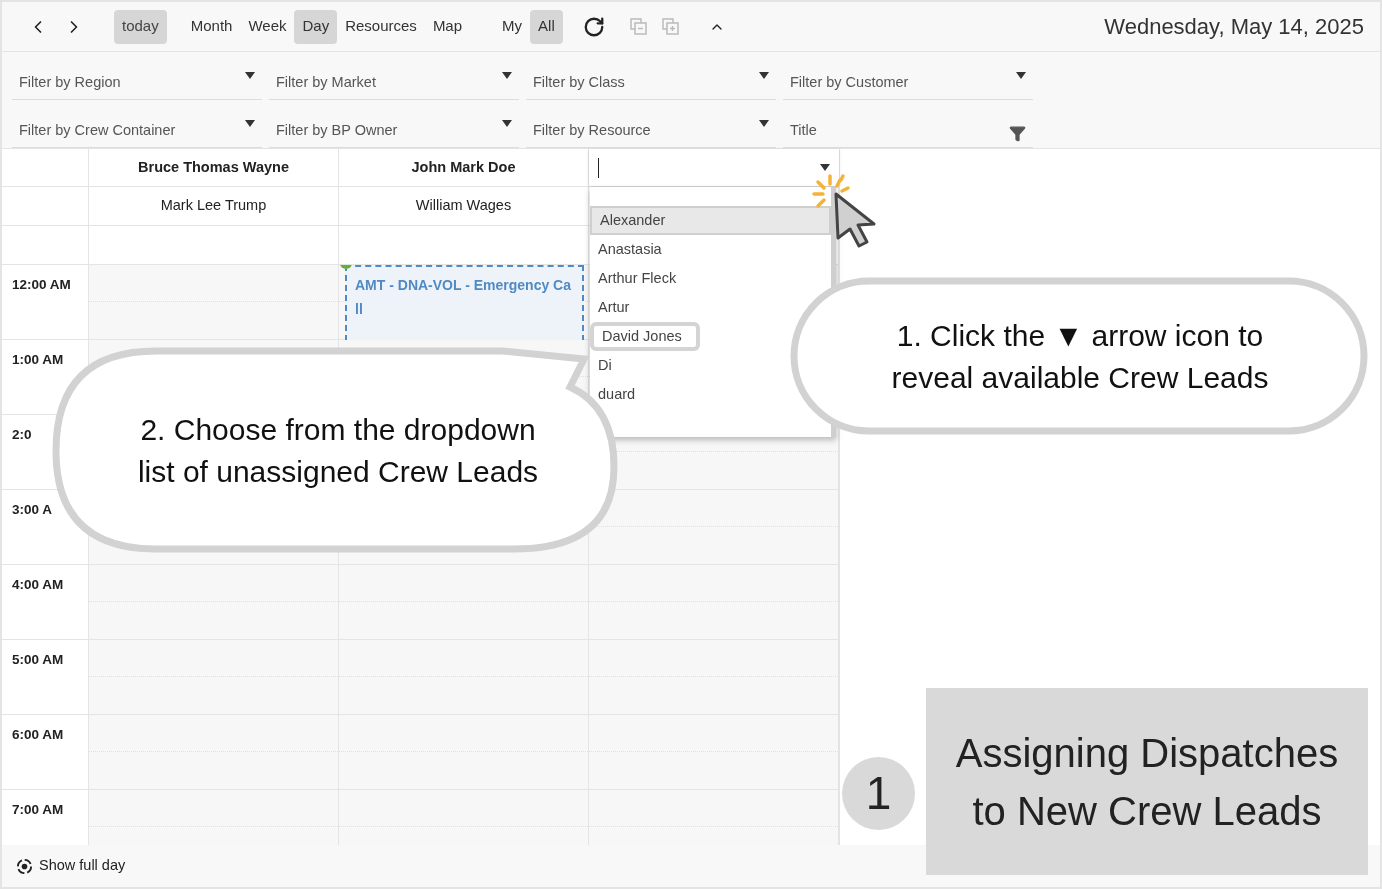 This screenshot has height=889, width=1382. What do you see at coordinates (211, 26) in the screenshot?
I see `view-tab: Month` at bounding box center [211, 26].